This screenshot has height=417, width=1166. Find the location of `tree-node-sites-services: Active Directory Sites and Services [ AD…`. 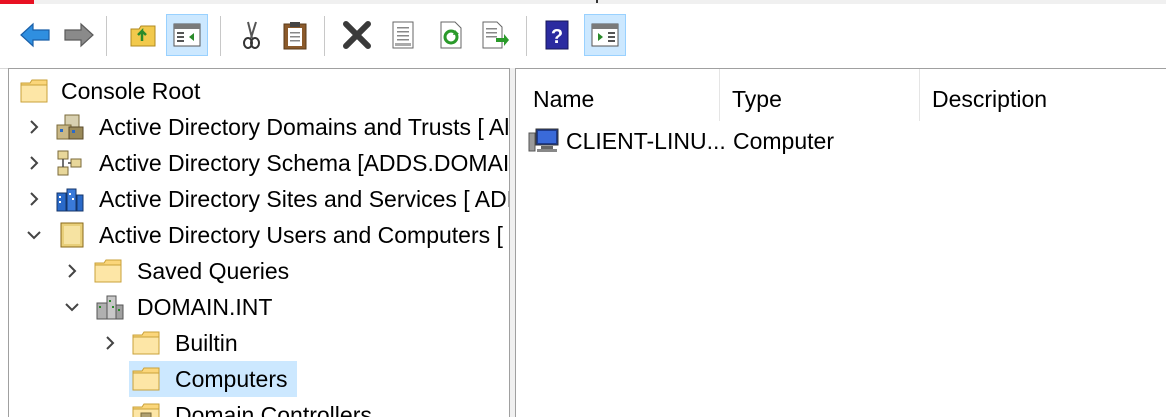

tree-node-sites-services: Active Directory Sites and Services [ AD… is located at coordinates (259, 199).